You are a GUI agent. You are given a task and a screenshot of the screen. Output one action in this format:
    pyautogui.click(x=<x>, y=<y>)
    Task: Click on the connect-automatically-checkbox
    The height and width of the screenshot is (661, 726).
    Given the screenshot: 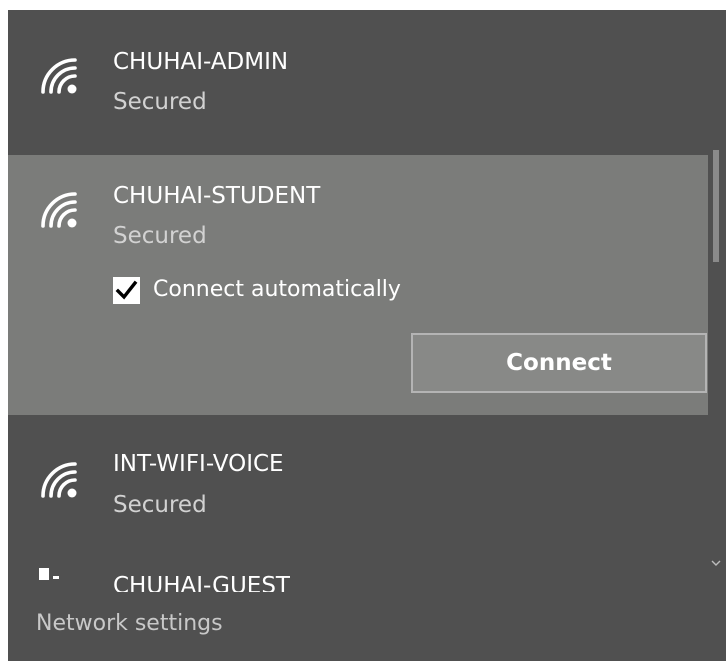 What is the action you would take?
    pyautogui.click(x=126, y=290)
    